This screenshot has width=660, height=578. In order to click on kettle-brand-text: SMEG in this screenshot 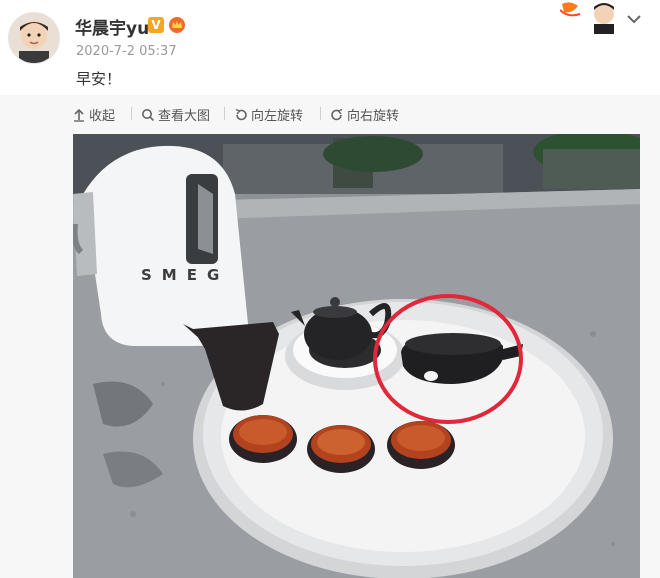, I will do `click(185, 275)`.